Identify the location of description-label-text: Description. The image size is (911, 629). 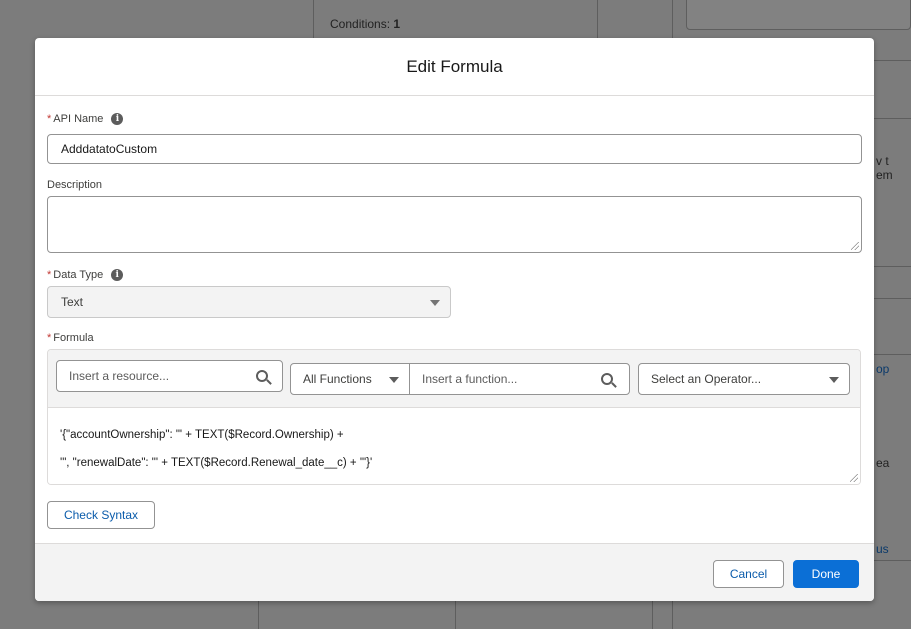
(75, 185).